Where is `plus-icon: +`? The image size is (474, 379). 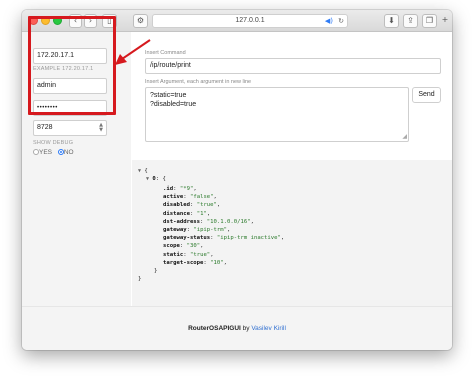 plus-icon: + is located at coordinates (445, 19).